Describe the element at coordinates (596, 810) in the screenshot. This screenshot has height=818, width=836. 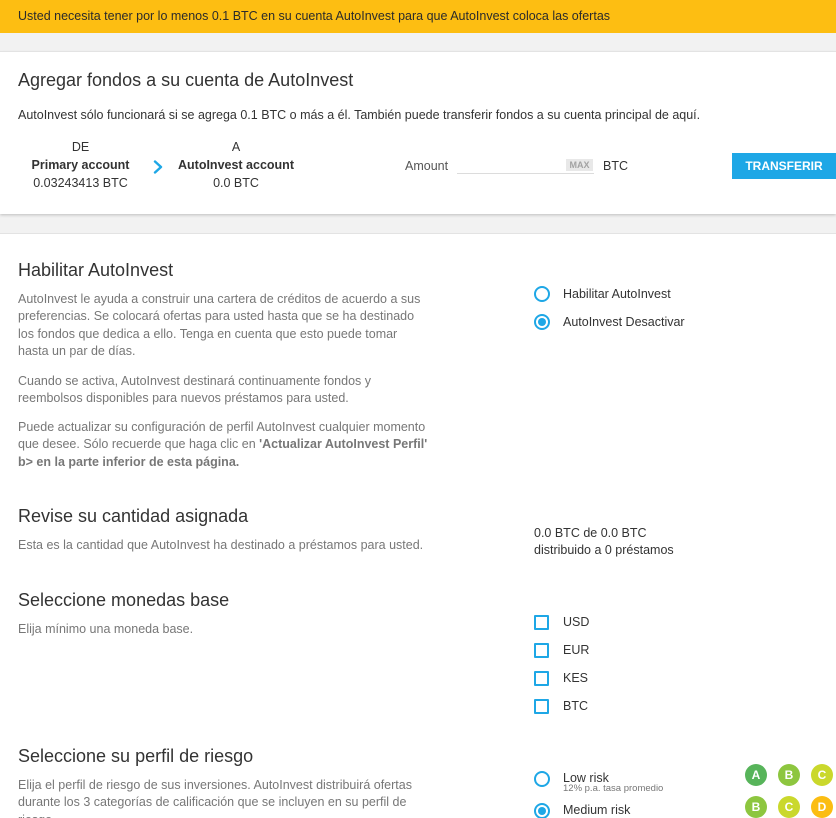
I see `medium-risk-label: Medium risk` at that location.